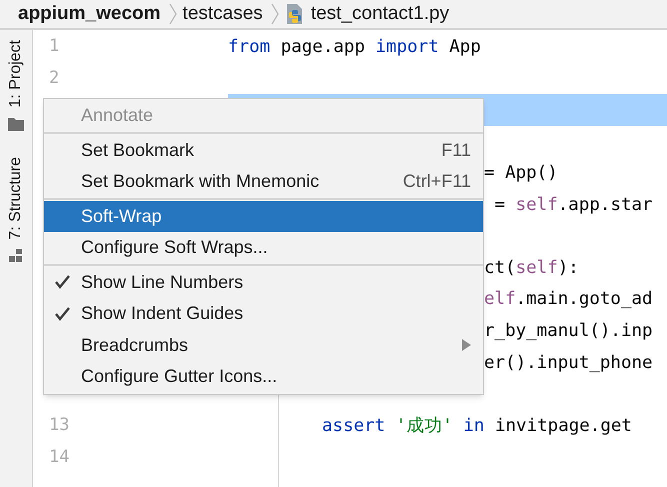 The height and width of the screenshot is (487, 667). I want to click on menu-item: Breadcrumbs, so click(263, 345).